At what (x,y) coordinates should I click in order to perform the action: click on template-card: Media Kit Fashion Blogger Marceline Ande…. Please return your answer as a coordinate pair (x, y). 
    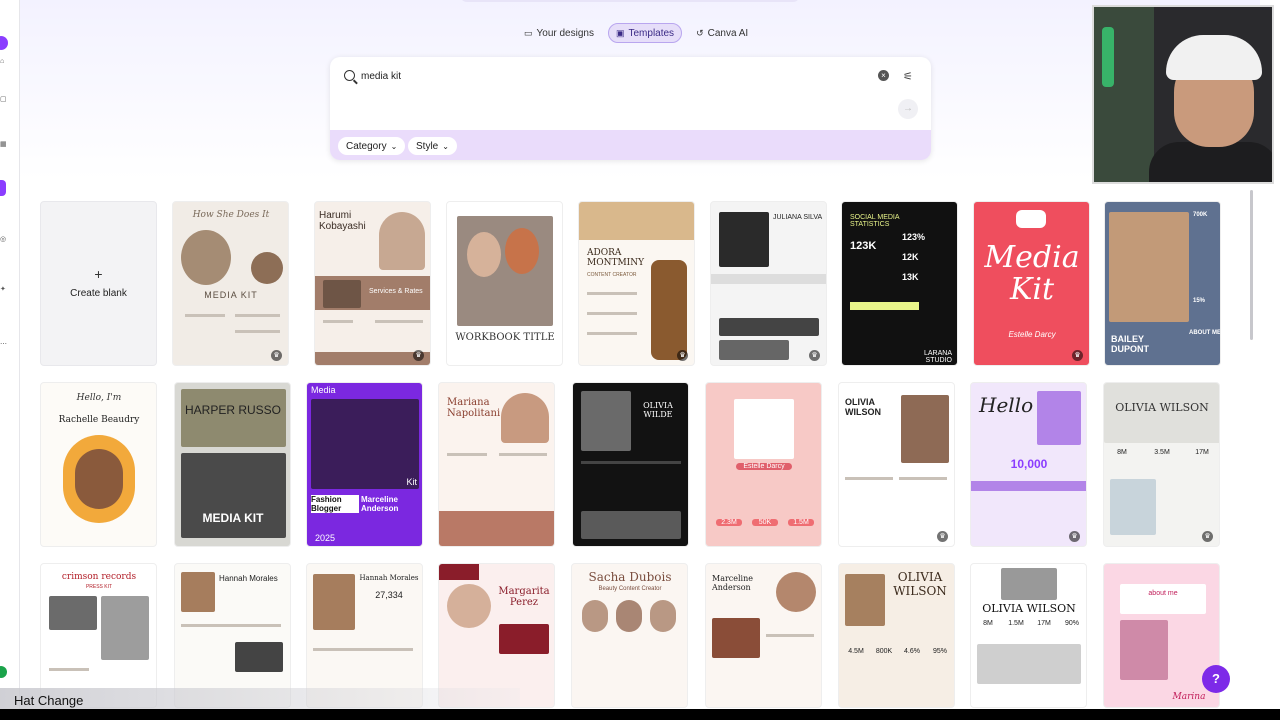
    Looking at the image, I should click on (364, 464).